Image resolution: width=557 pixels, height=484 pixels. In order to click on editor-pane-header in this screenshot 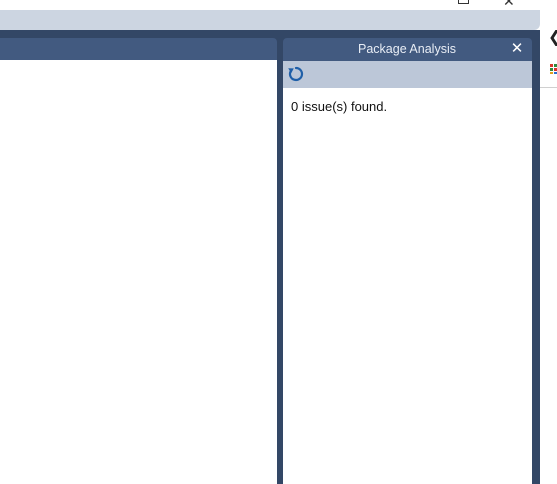, I will do `click(138, 49)`.